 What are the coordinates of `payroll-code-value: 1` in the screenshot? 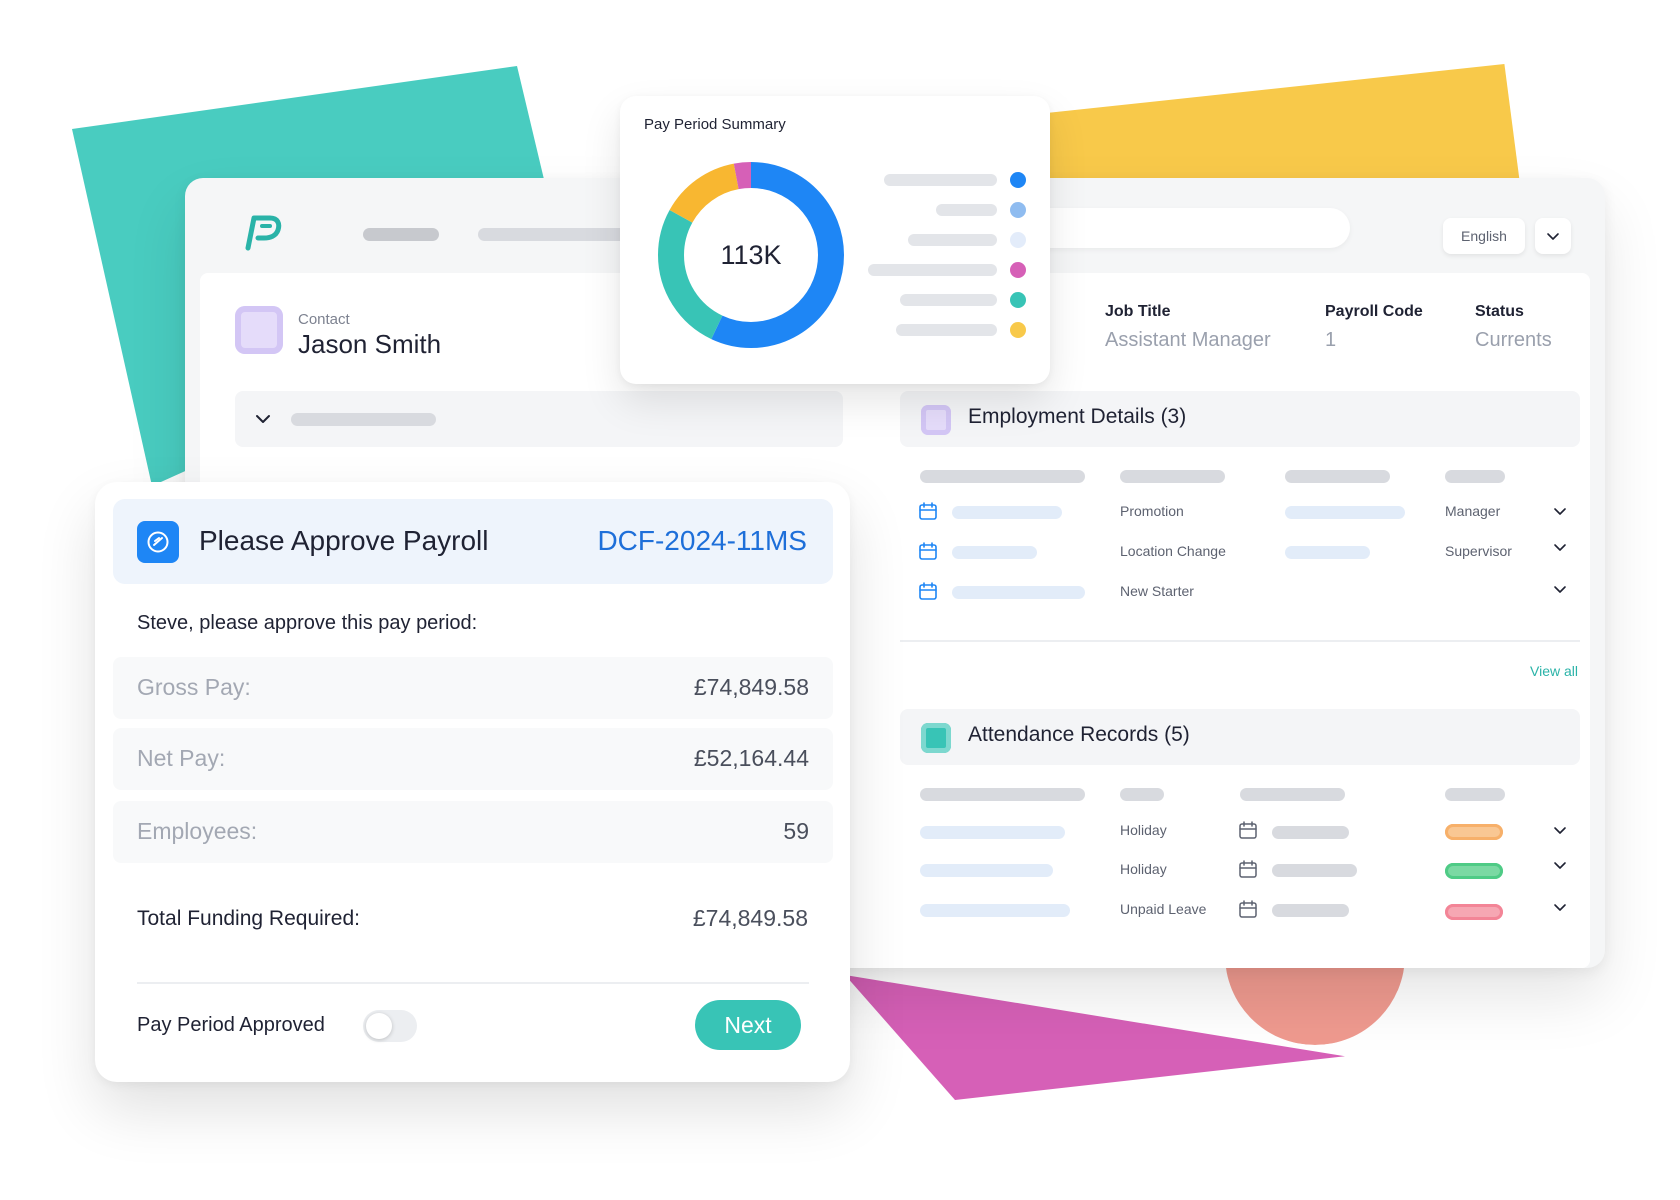 It's located at (1331, 340).